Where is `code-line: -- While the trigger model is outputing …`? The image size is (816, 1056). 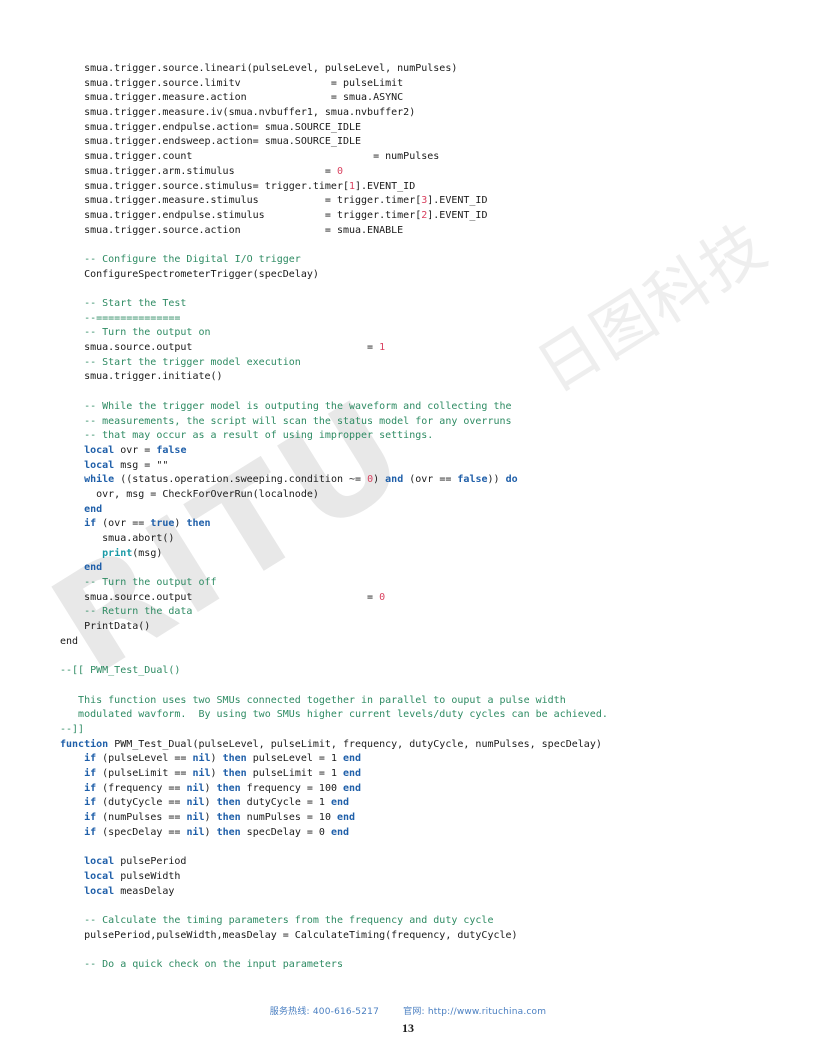 code-line: -- While the trigger model is outputing … is located at coordinates (410, 407).